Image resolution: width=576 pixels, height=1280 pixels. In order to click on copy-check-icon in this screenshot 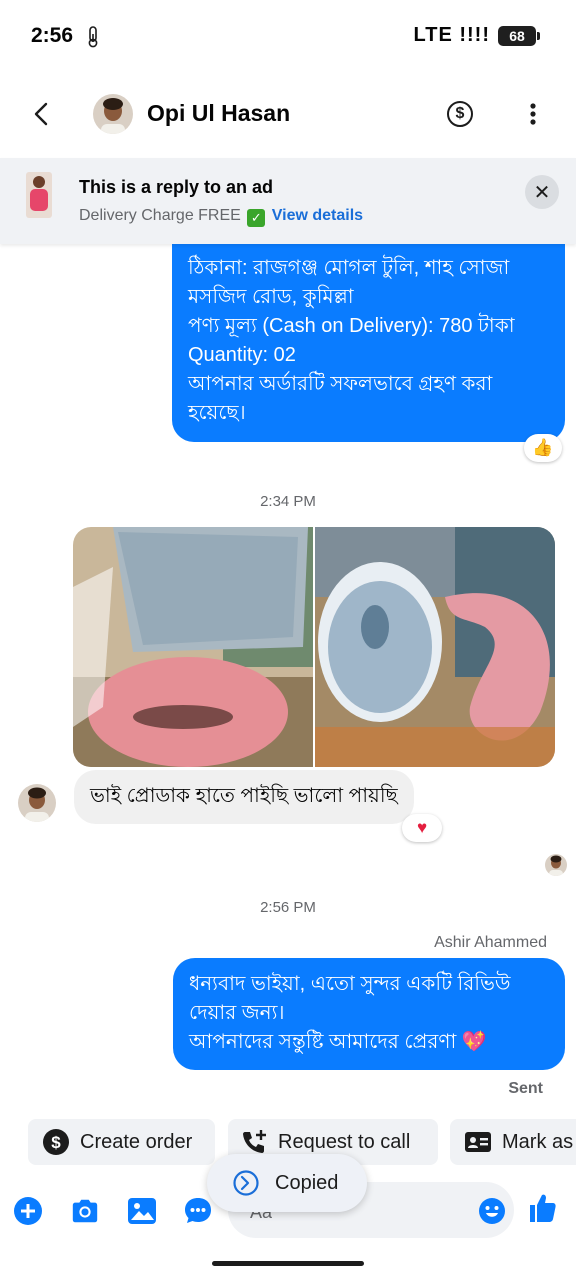, I will do `click(246, 1183)`.